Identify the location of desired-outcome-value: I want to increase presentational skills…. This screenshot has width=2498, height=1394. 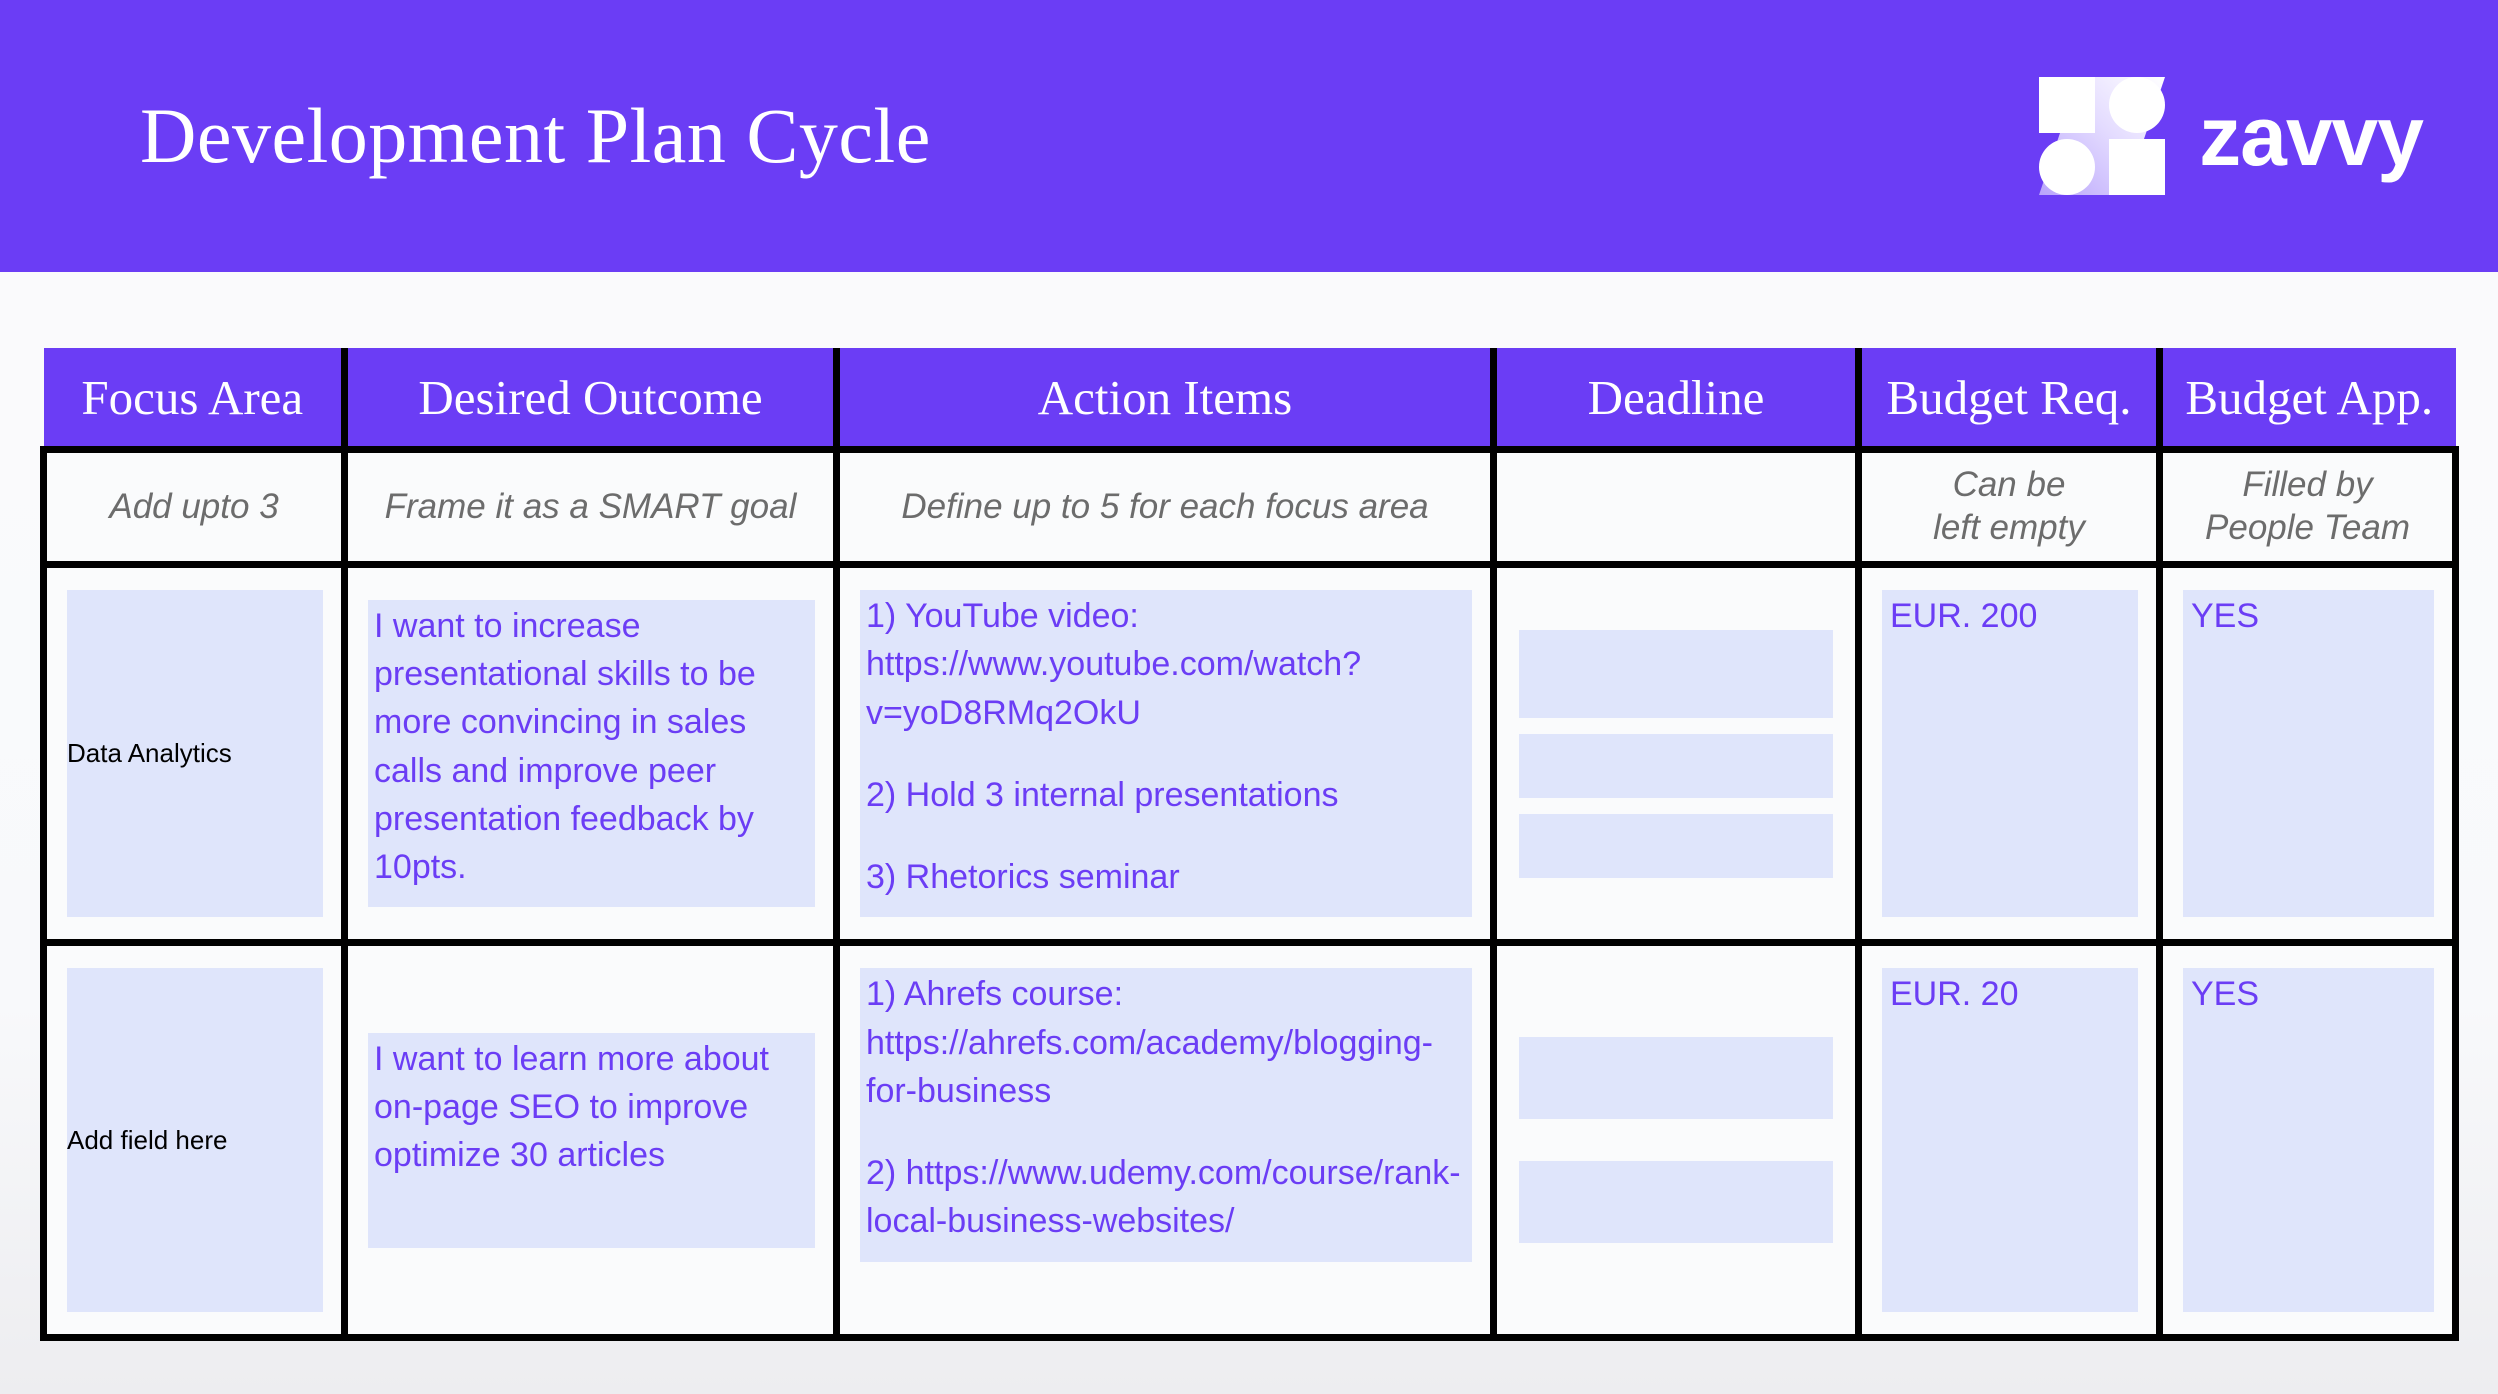
(591, 753).